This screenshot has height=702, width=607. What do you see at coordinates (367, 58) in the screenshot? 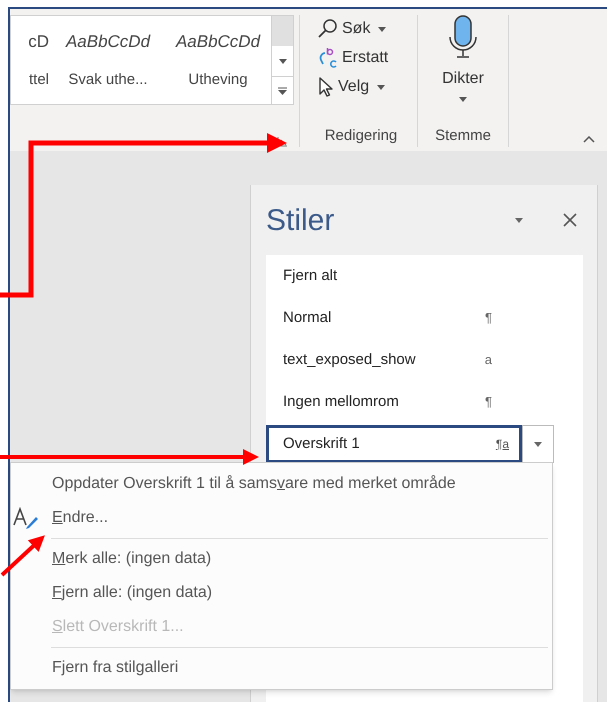
I see `ribbon-command: Erstatt` at bounding box center [367, 58].